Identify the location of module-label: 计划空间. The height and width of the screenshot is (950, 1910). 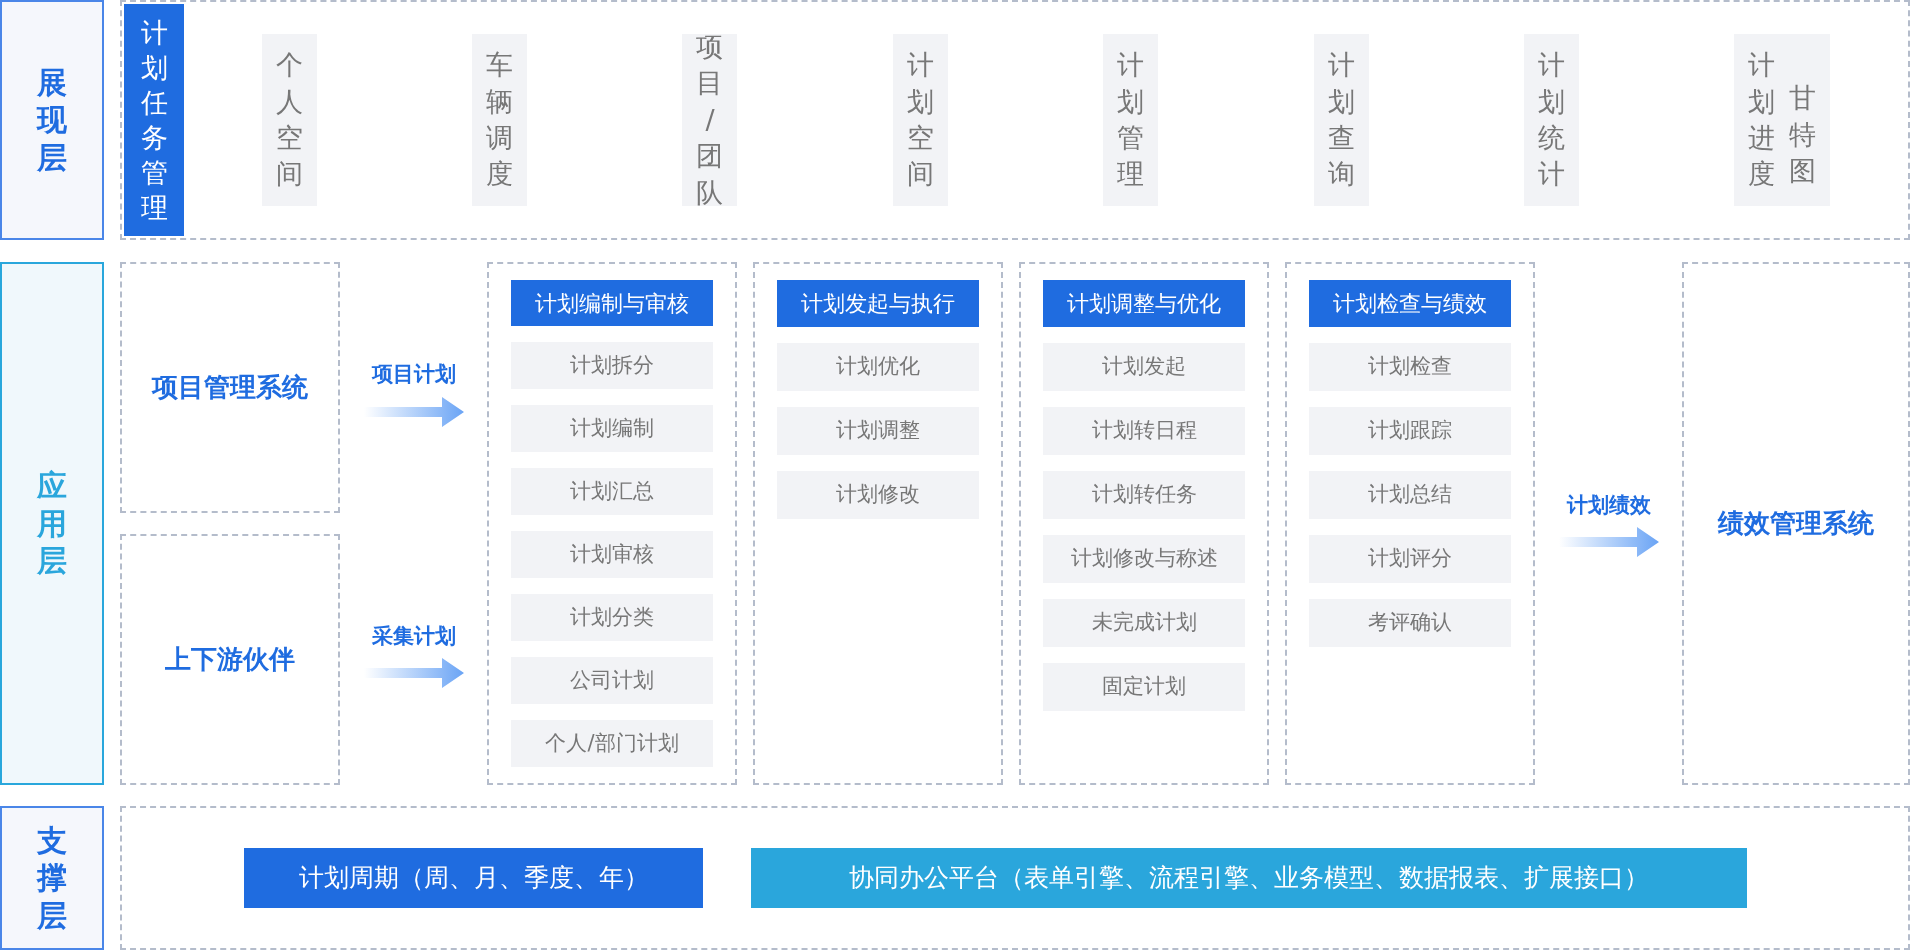
(920, 120).